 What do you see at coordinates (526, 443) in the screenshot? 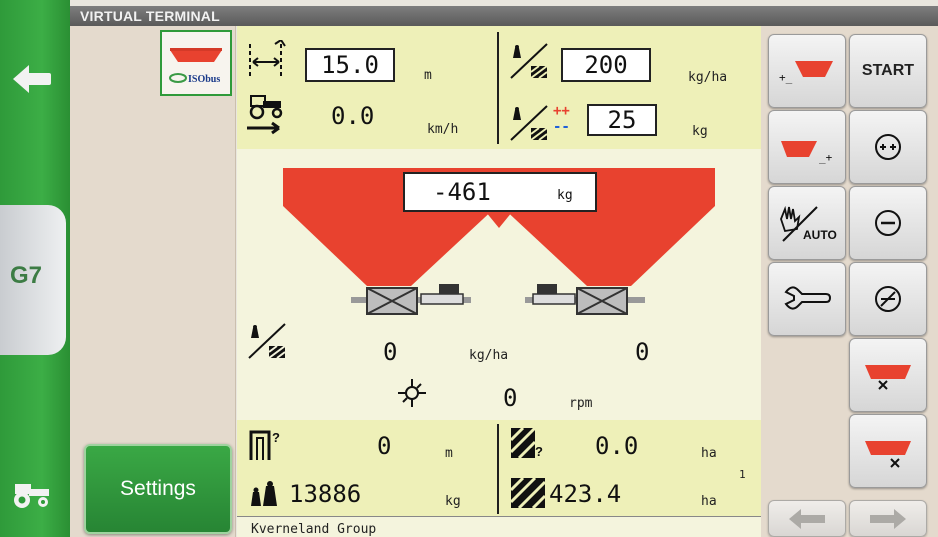
I see `partial-area-icon: ?` at bounding box center [526, 443].